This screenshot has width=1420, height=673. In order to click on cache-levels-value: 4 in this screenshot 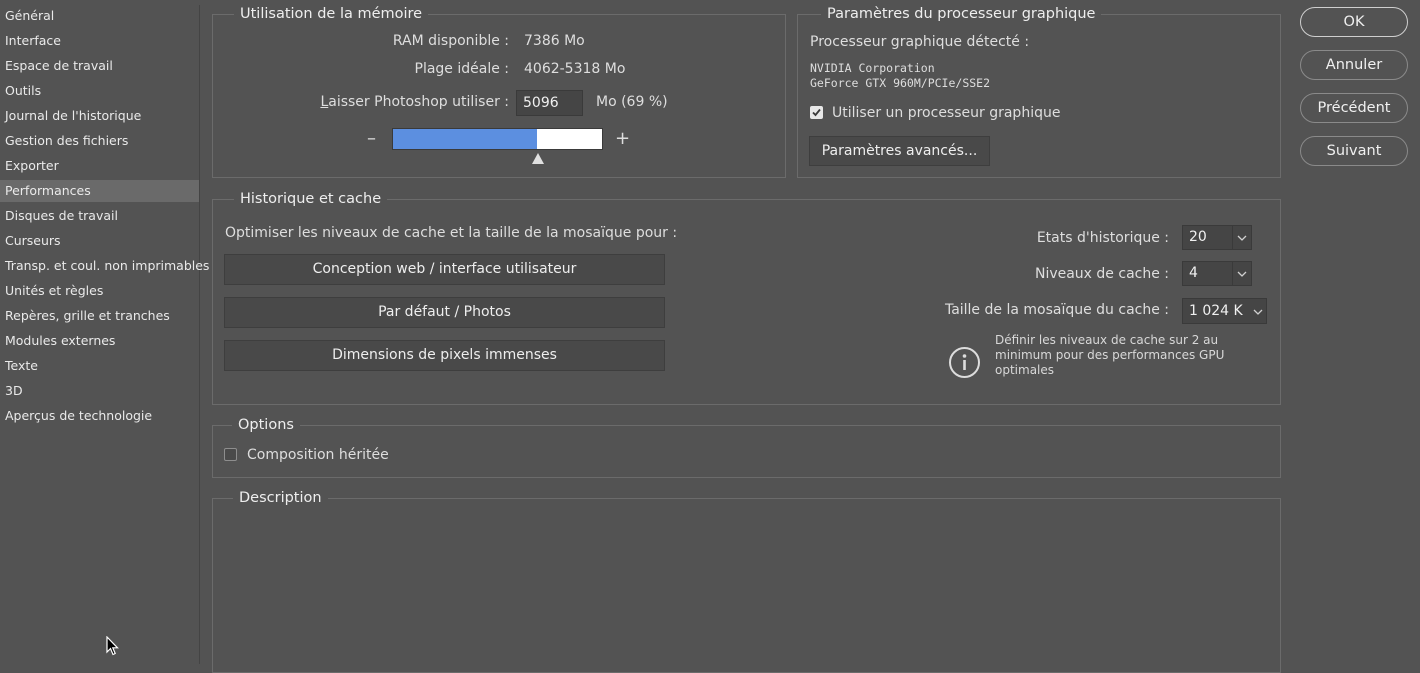, I will do `click(1193, 273)`.